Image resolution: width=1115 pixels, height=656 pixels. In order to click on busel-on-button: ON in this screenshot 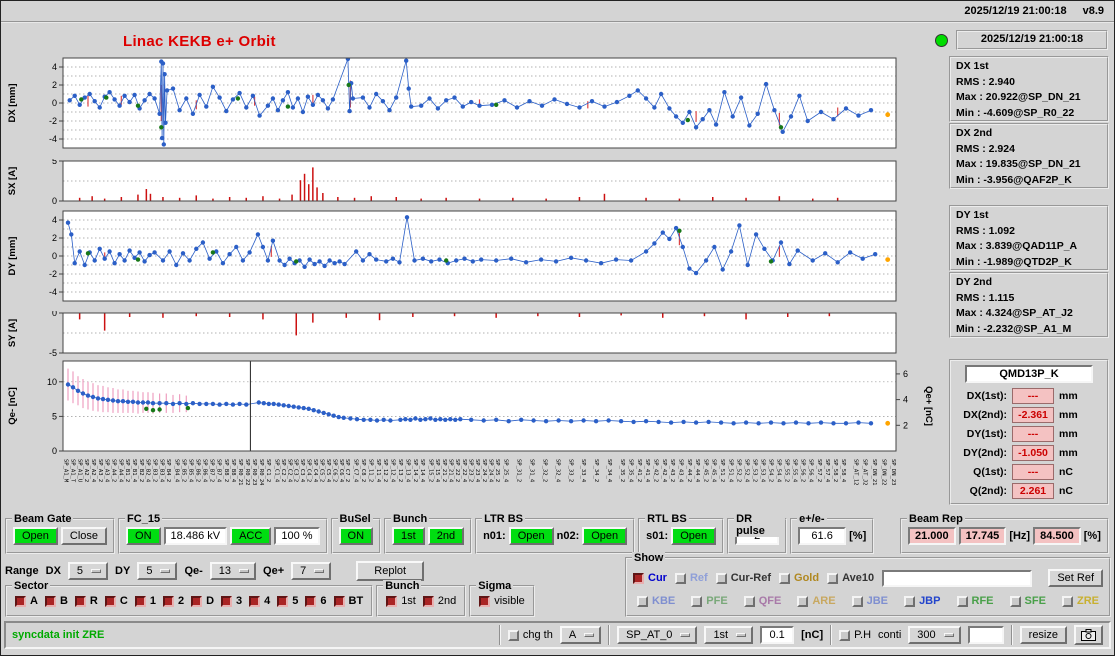, I will do `click(356, 536)`.